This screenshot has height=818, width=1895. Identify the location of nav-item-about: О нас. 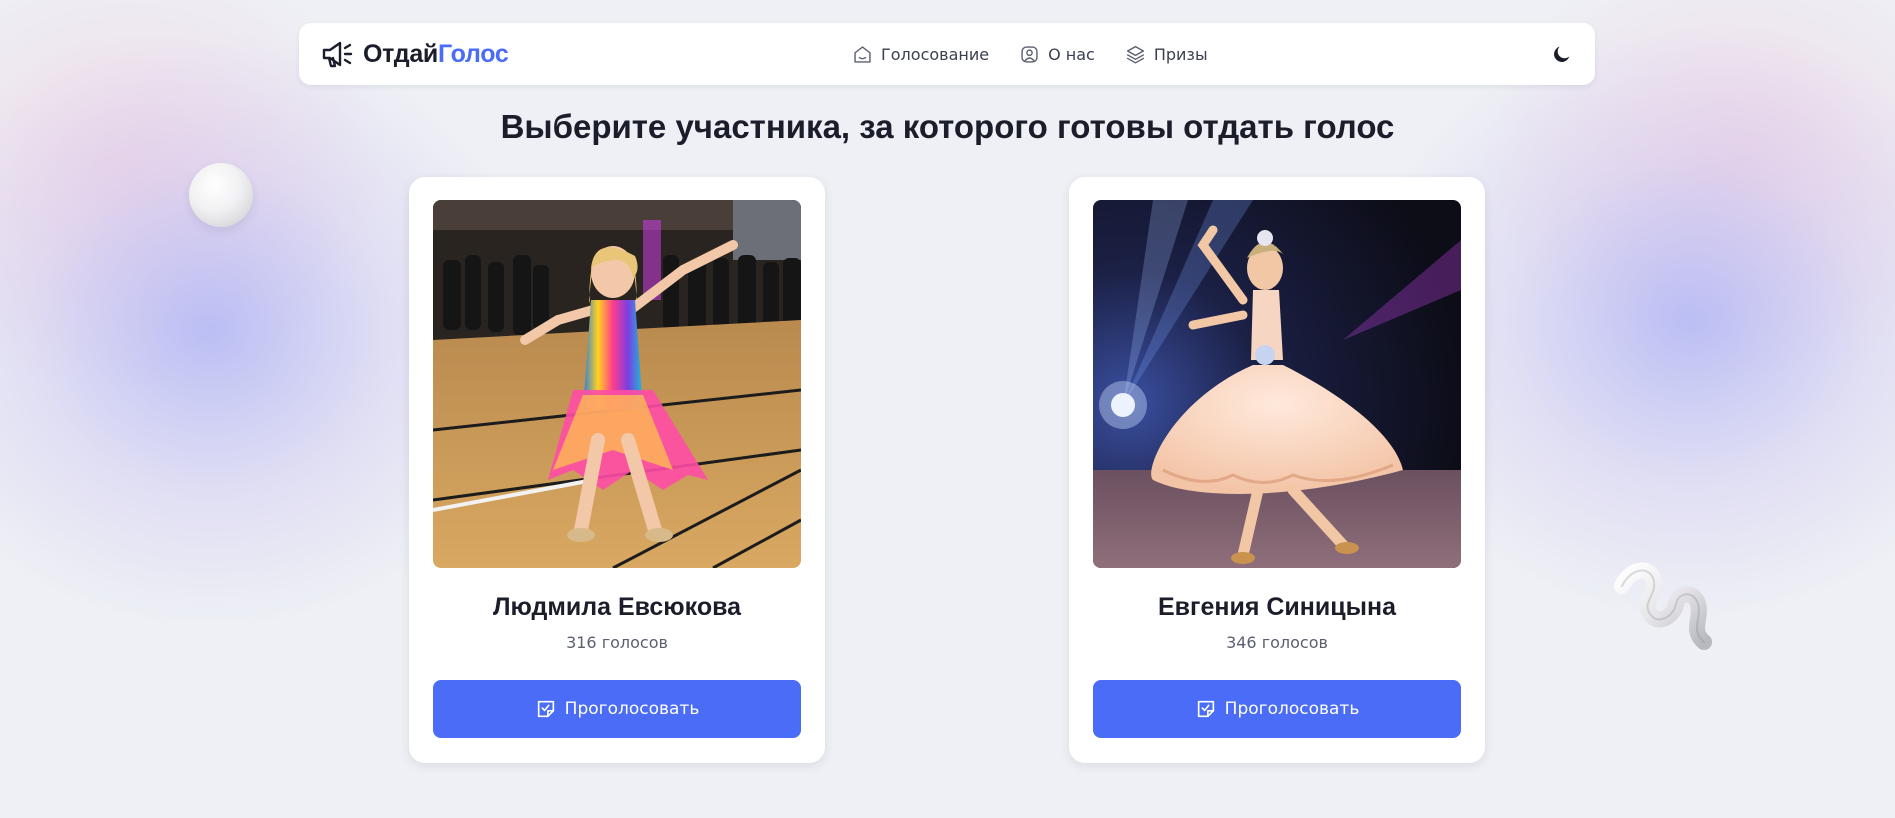
(1057, 54).